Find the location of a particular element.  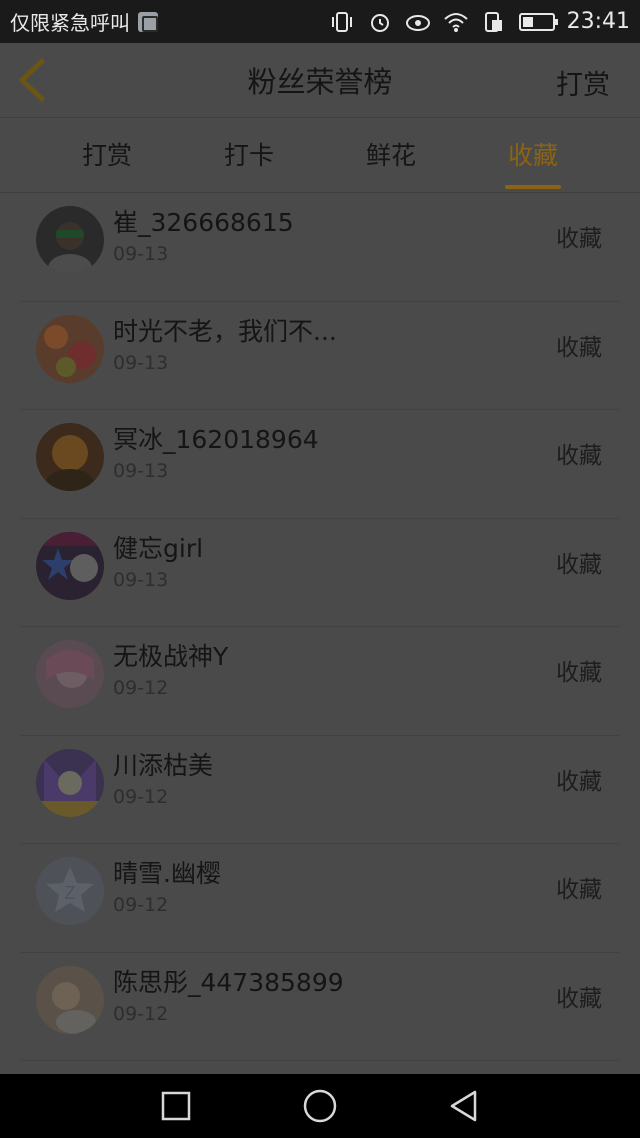

tab-checkin: 打卡 is located at coordinates (249, 155).